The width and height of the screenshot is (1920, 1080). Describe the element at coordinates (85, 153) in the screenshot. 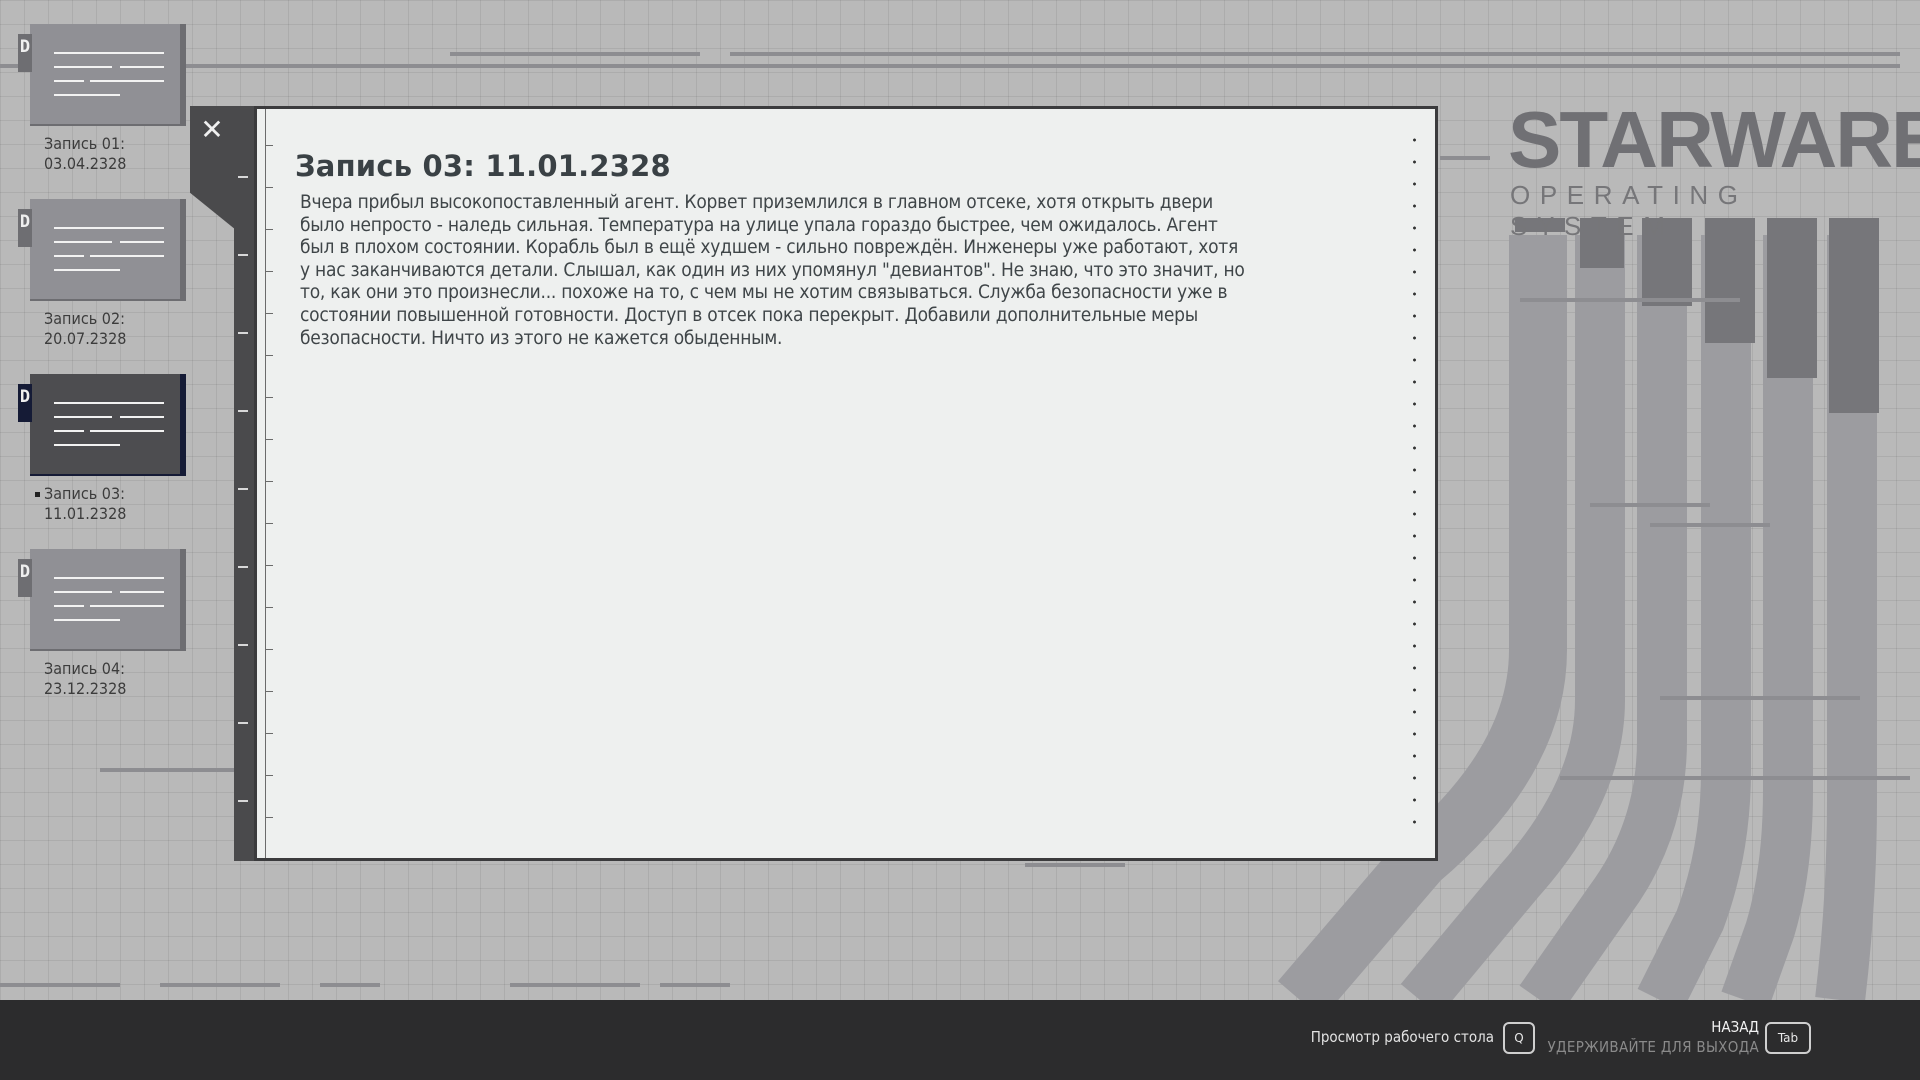

I see `entry-label: Запись 01: 03.04.2328` at that location.